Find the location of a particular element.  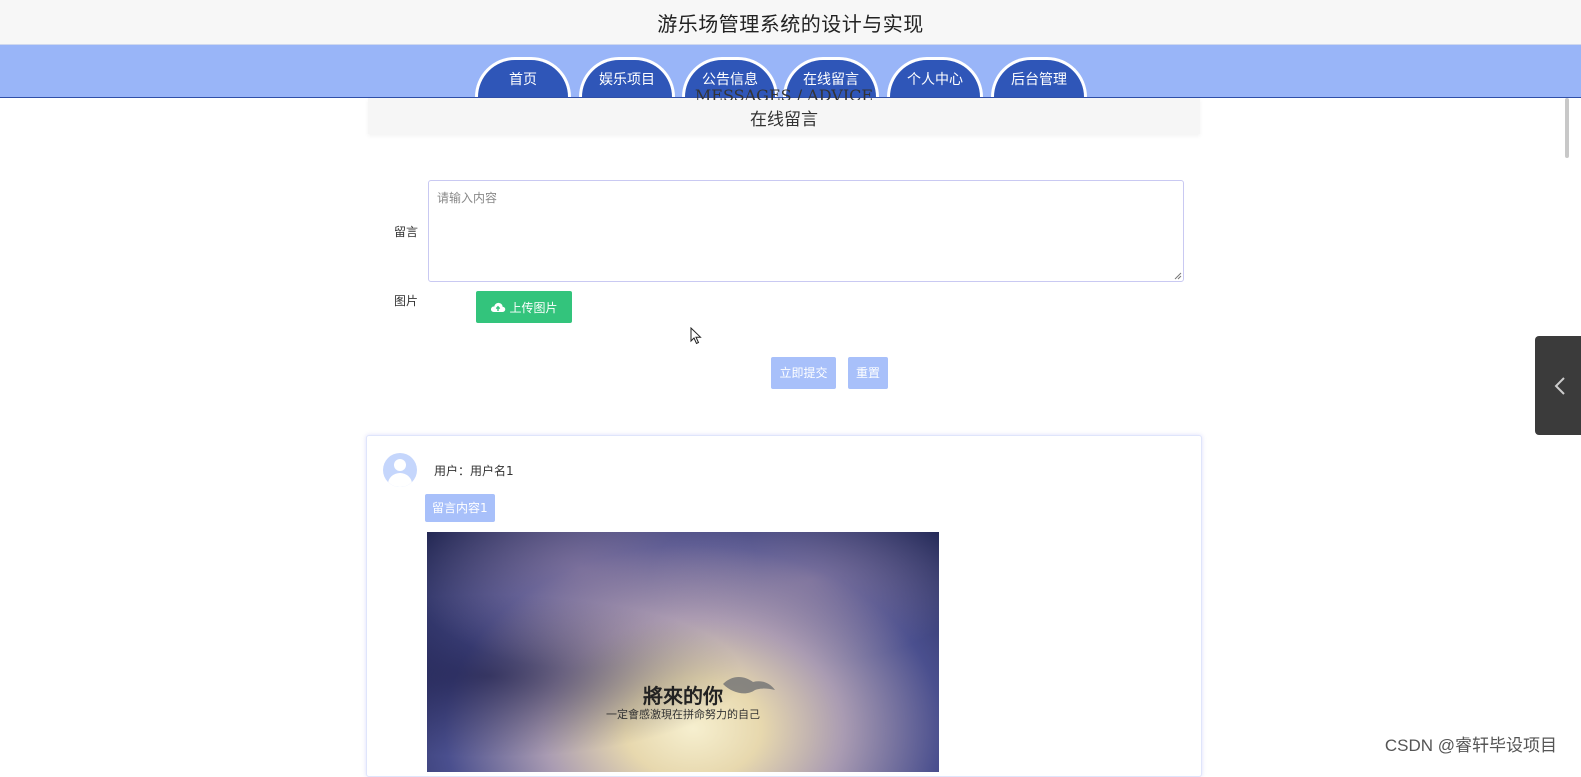

section-title-cn: 在线留言 is located at coordinates (784, 120).